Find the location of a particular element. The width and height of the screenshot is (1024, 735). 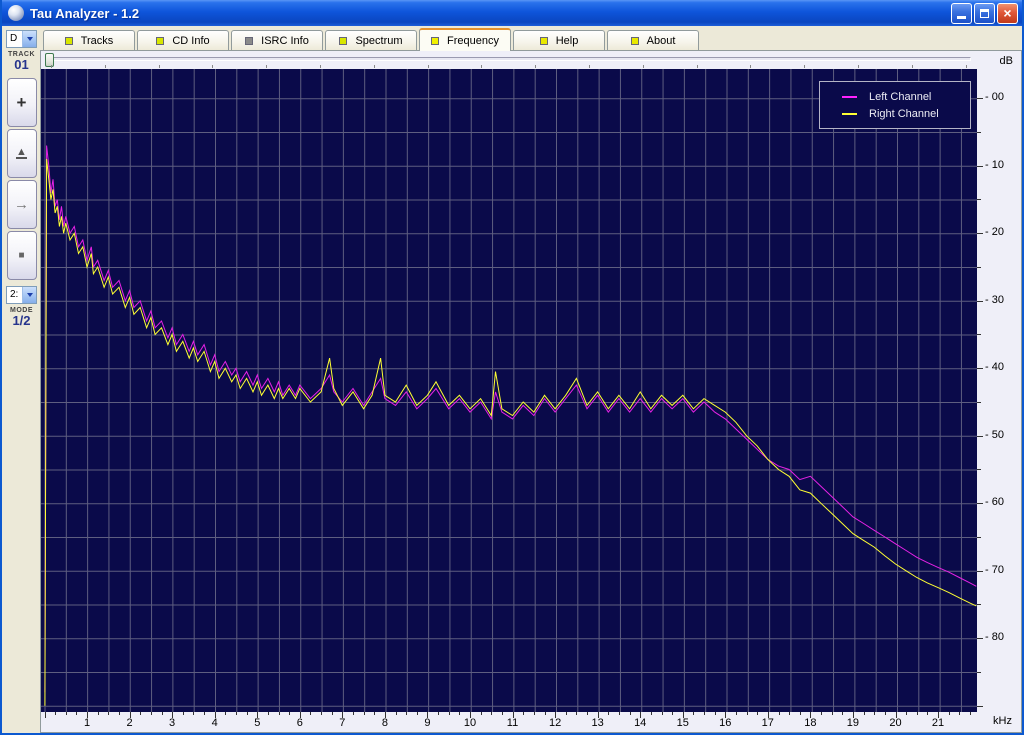

next-button: → is located at coordinates (21, 205).